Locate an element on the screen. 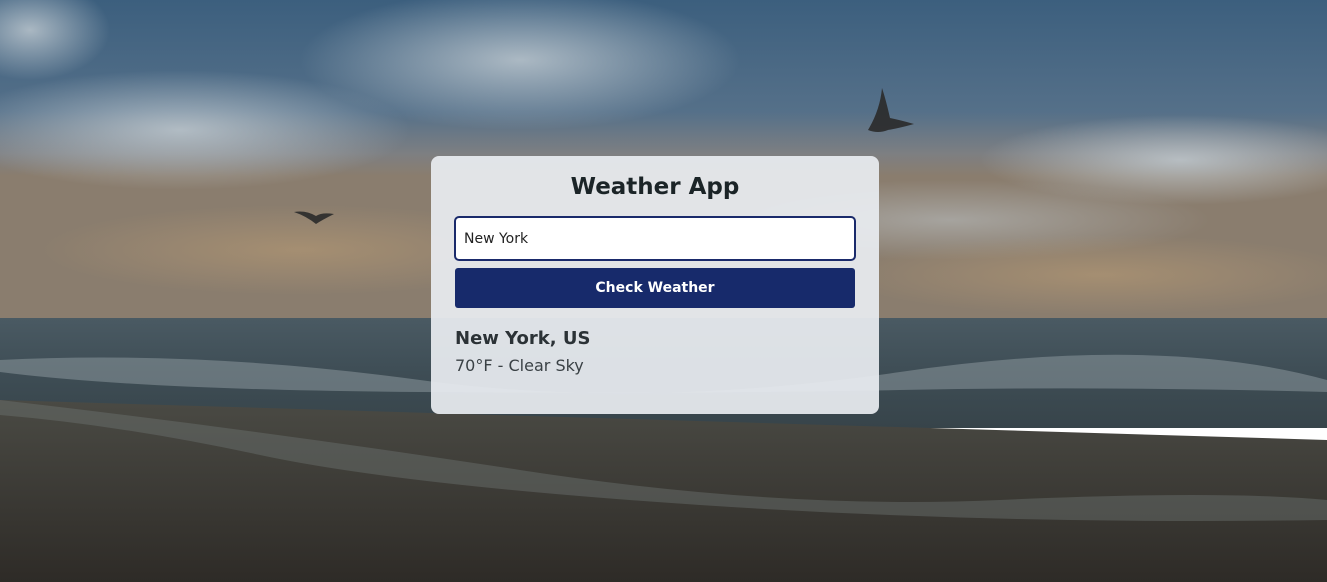 This screenshot has height=582, width=1327. check-weather-button: Check Weather is located at coordinates (655, 288).